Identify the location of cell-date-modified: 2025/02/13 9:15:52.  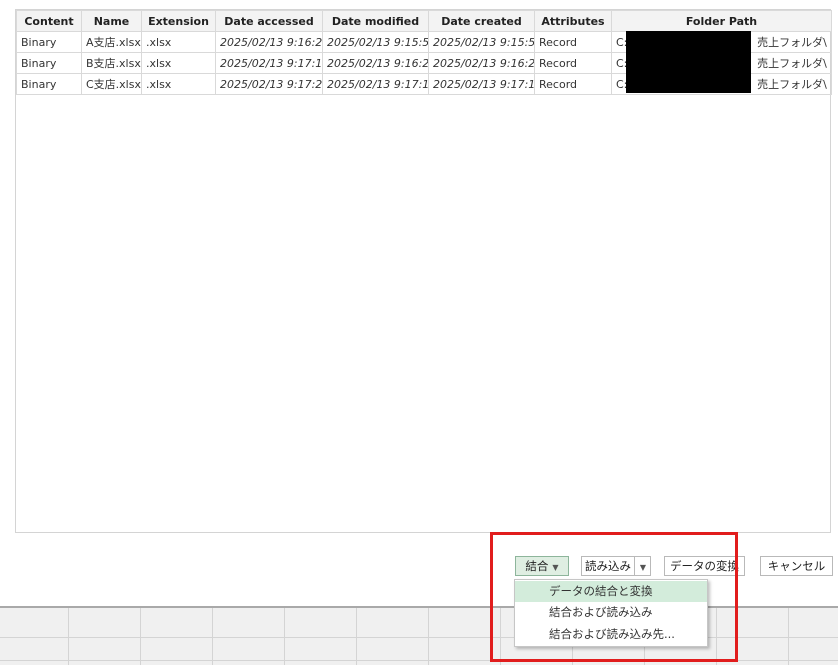
(375, 42).